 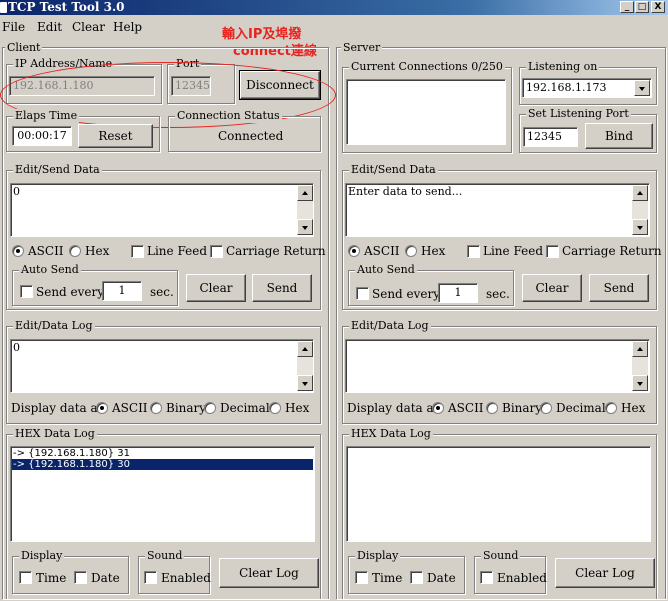 I want to click on server-time-checkbox, so click(x=361, y=577).